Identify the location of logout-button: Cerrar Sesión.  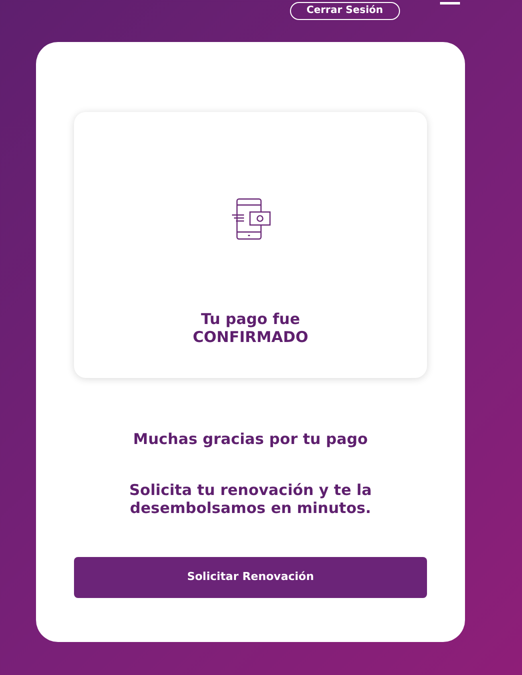
(345, 11).